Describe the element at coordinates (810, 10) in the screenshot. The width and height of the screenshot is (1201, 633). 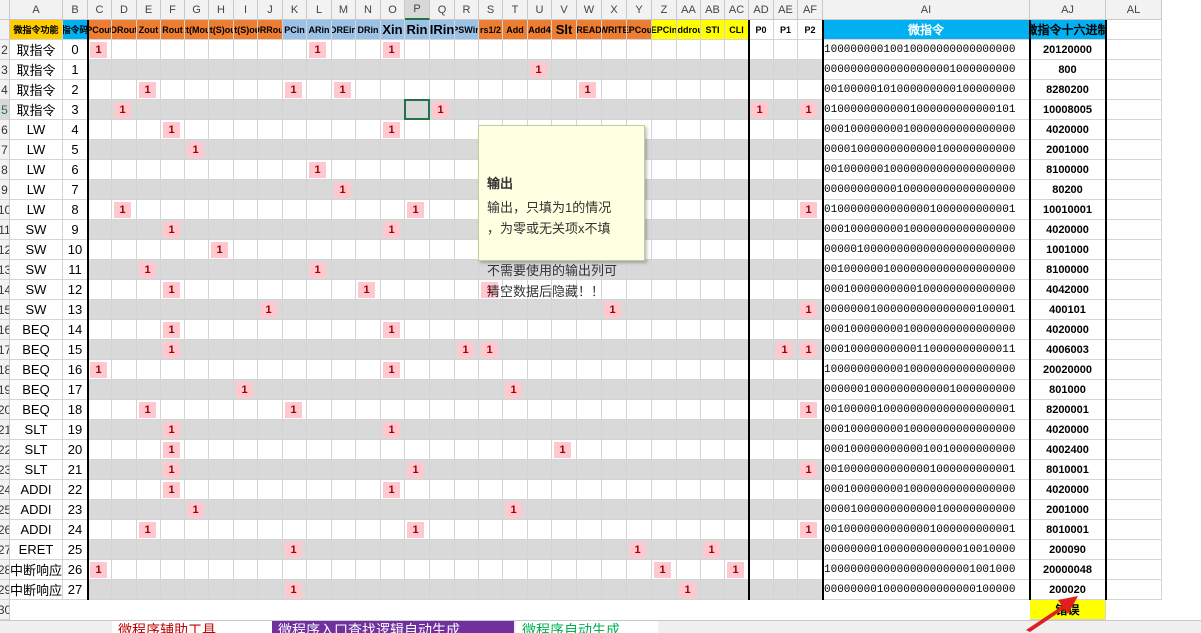
I see `column-header-af: AF` at that location.